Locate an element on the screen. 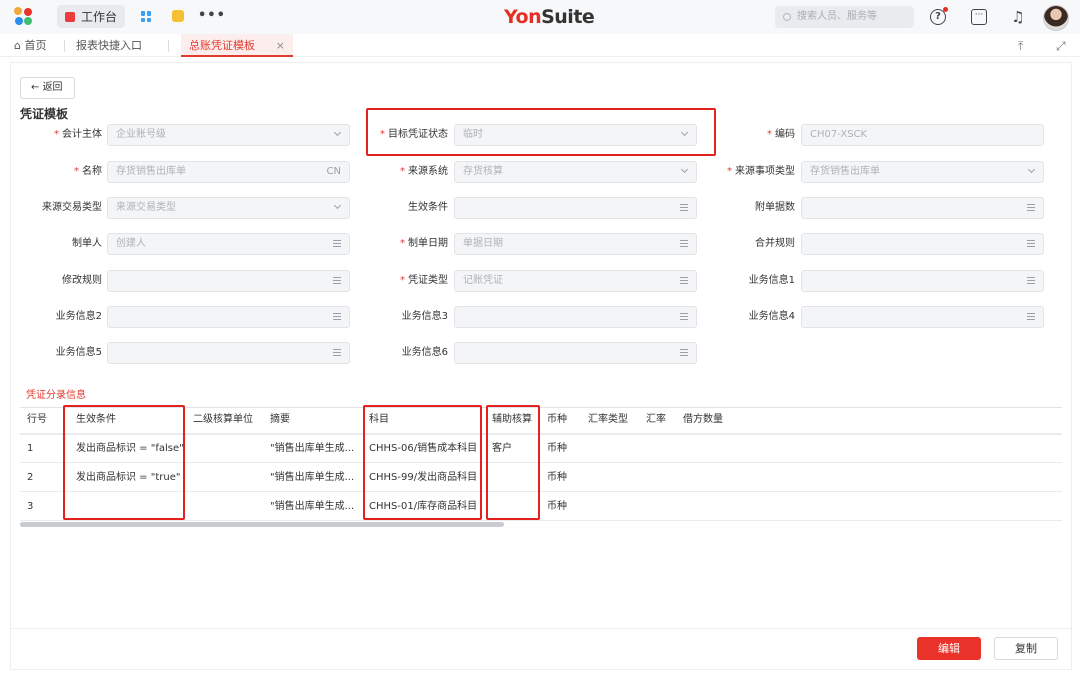 The height and width of the screenshot is (676, 1080). form-field: 存货核算 is located at coordinates (575, 172).